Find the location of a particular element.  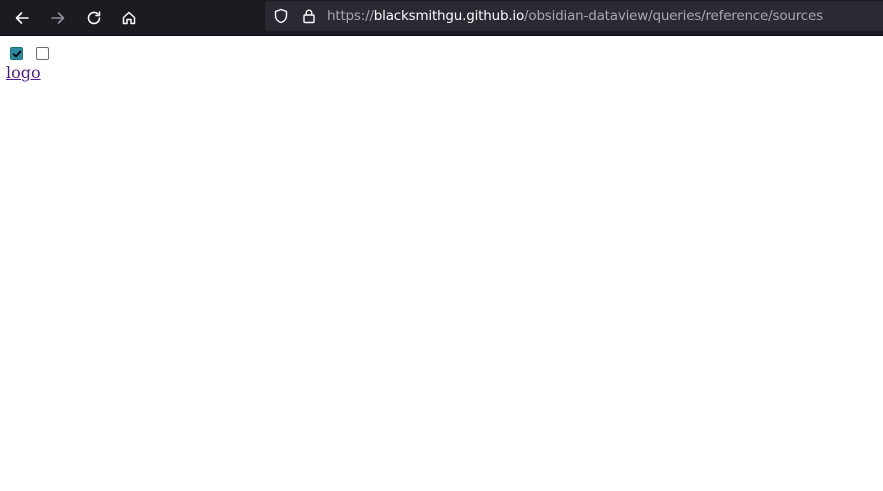

reload-icon is located at coordinates (94, 18).